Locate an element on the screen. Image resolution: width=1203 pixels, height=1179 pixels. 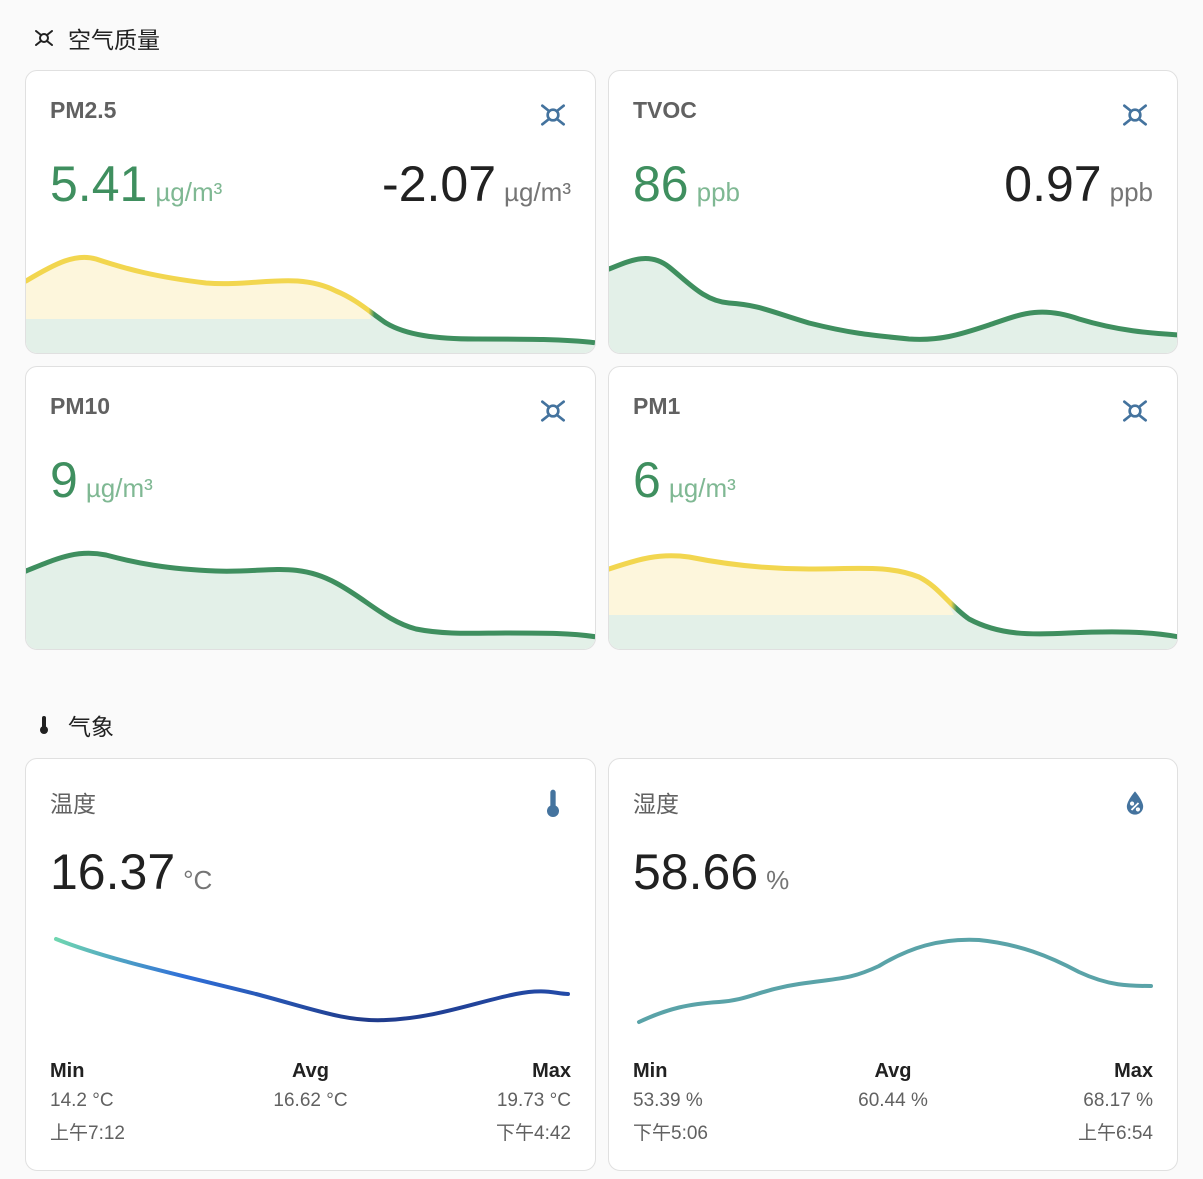
sensor-change-unit: µg/m³ is located at coordinates (537, 192).